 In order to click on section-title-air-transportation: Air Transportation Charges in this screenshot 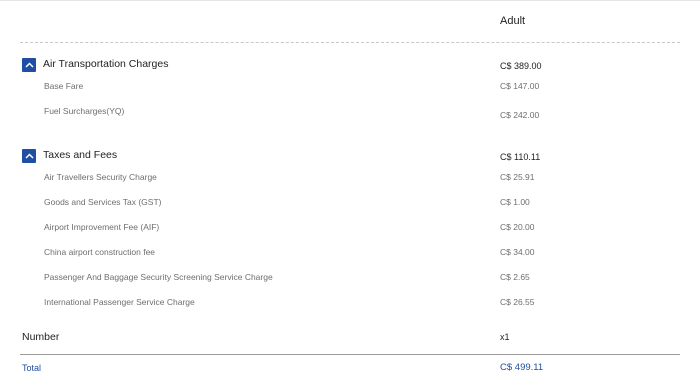, I will do `click(106, 64)`.